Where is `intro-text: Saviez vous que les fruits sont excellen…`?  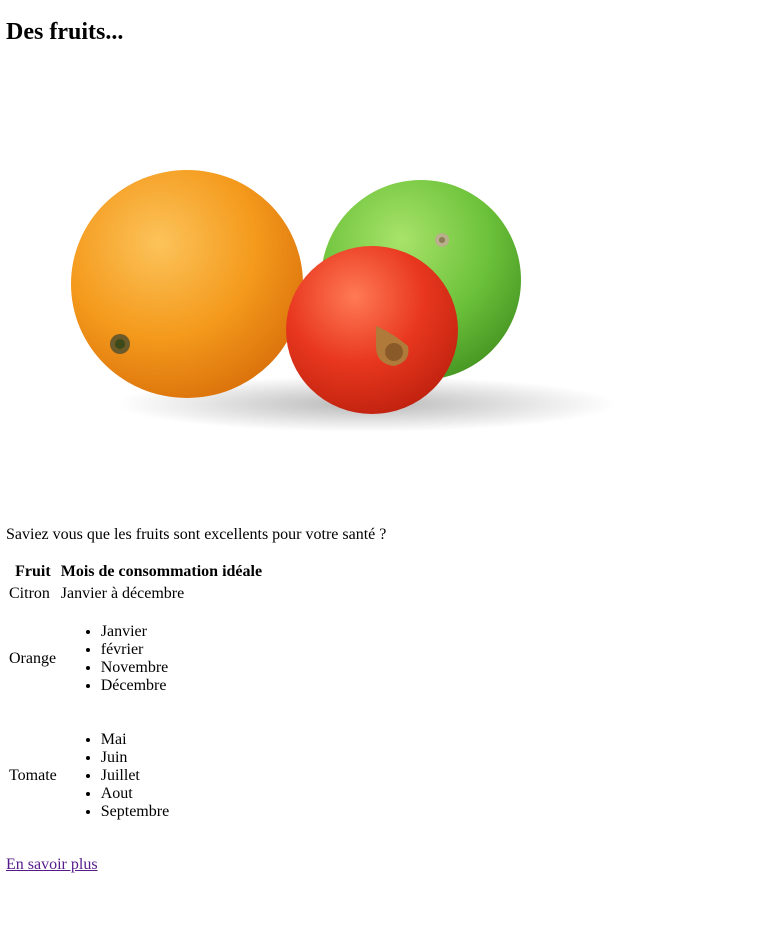
intro-text: Saviez vous que les fruits sont excellen… is located at coordinates (196, 534).